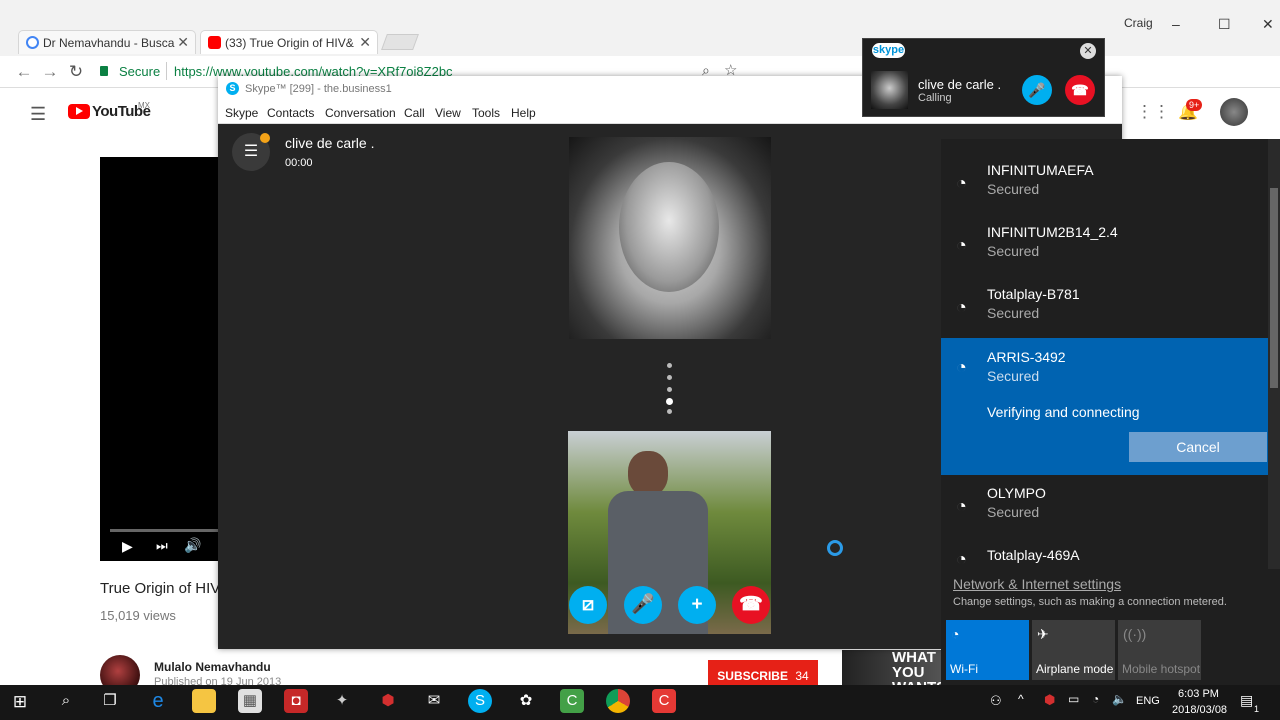 The width and height of the screenshot is (1280, 720). Describe the element at coordinates (140, 71) in the screenshot. I see `secure-label: Secure` at that location.